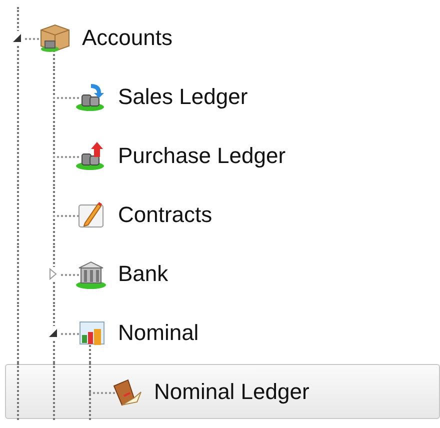 The image size is (440, 428). Describe the element at coordinates (222, 273) in the screenshot. I see `tree-item: Bank` at that location.